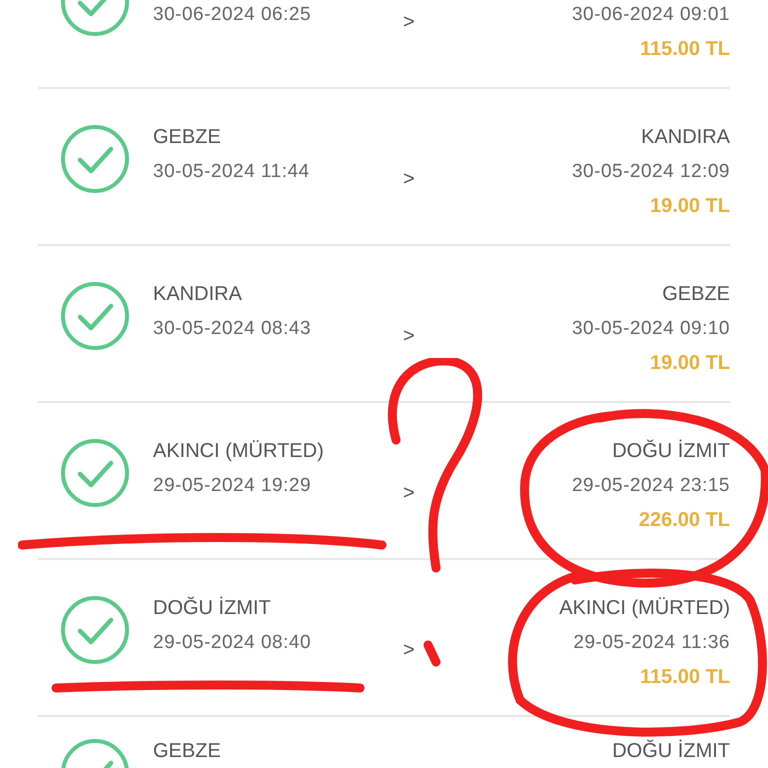 The image size is (768, 768). Describe the element at coordinates (232, 15) in the screenshot. I see `departure-time: 30-06-2024 06:25` at that location.